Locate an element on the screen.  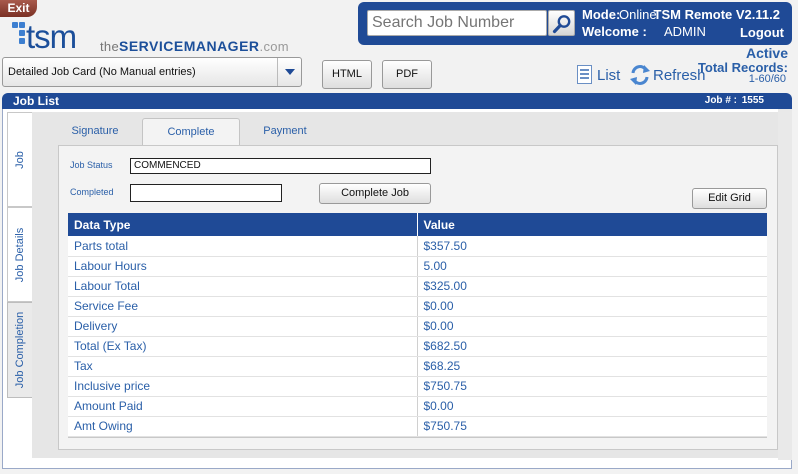
job-status-field: COMMENCED is located at coordinates (280, 166).